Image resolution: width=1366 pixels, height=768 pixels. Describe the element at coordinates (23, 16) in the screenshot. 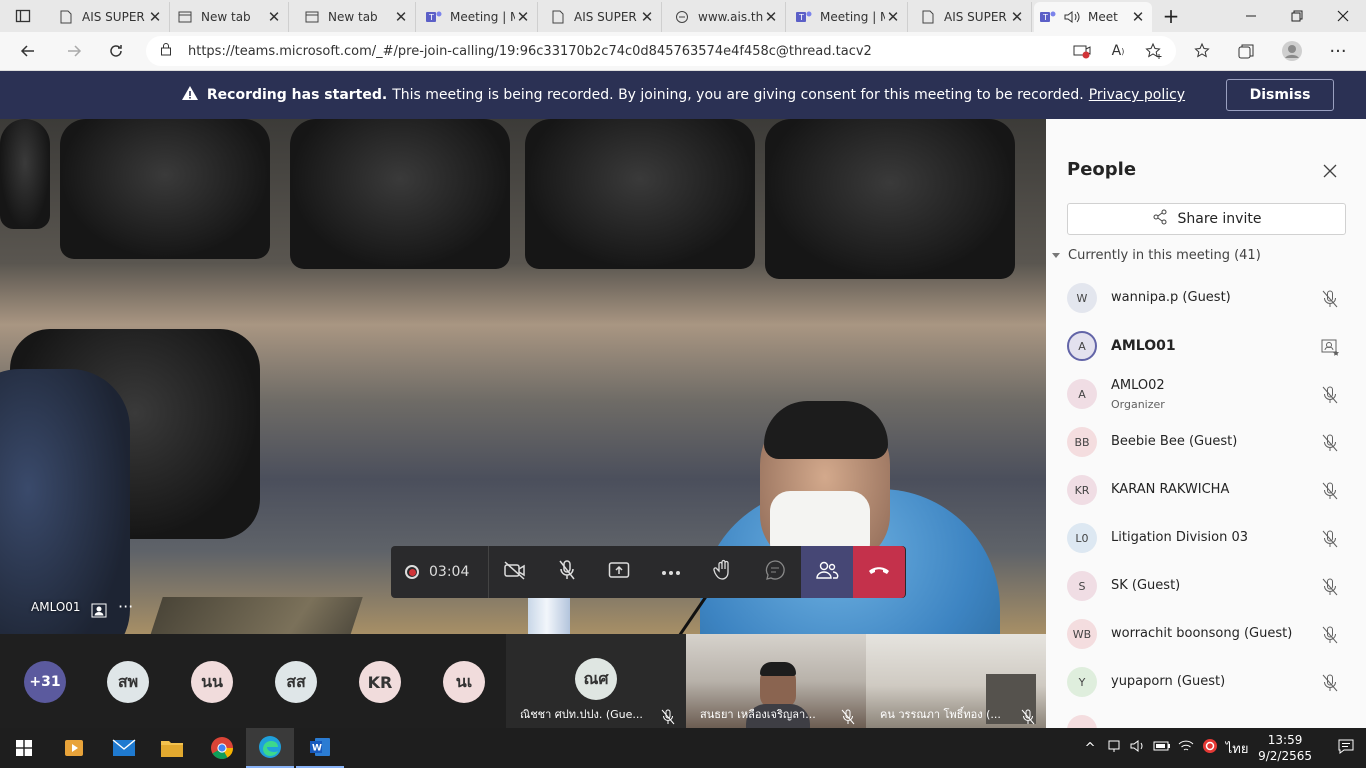

I see `tab-actions-icon` at that location.